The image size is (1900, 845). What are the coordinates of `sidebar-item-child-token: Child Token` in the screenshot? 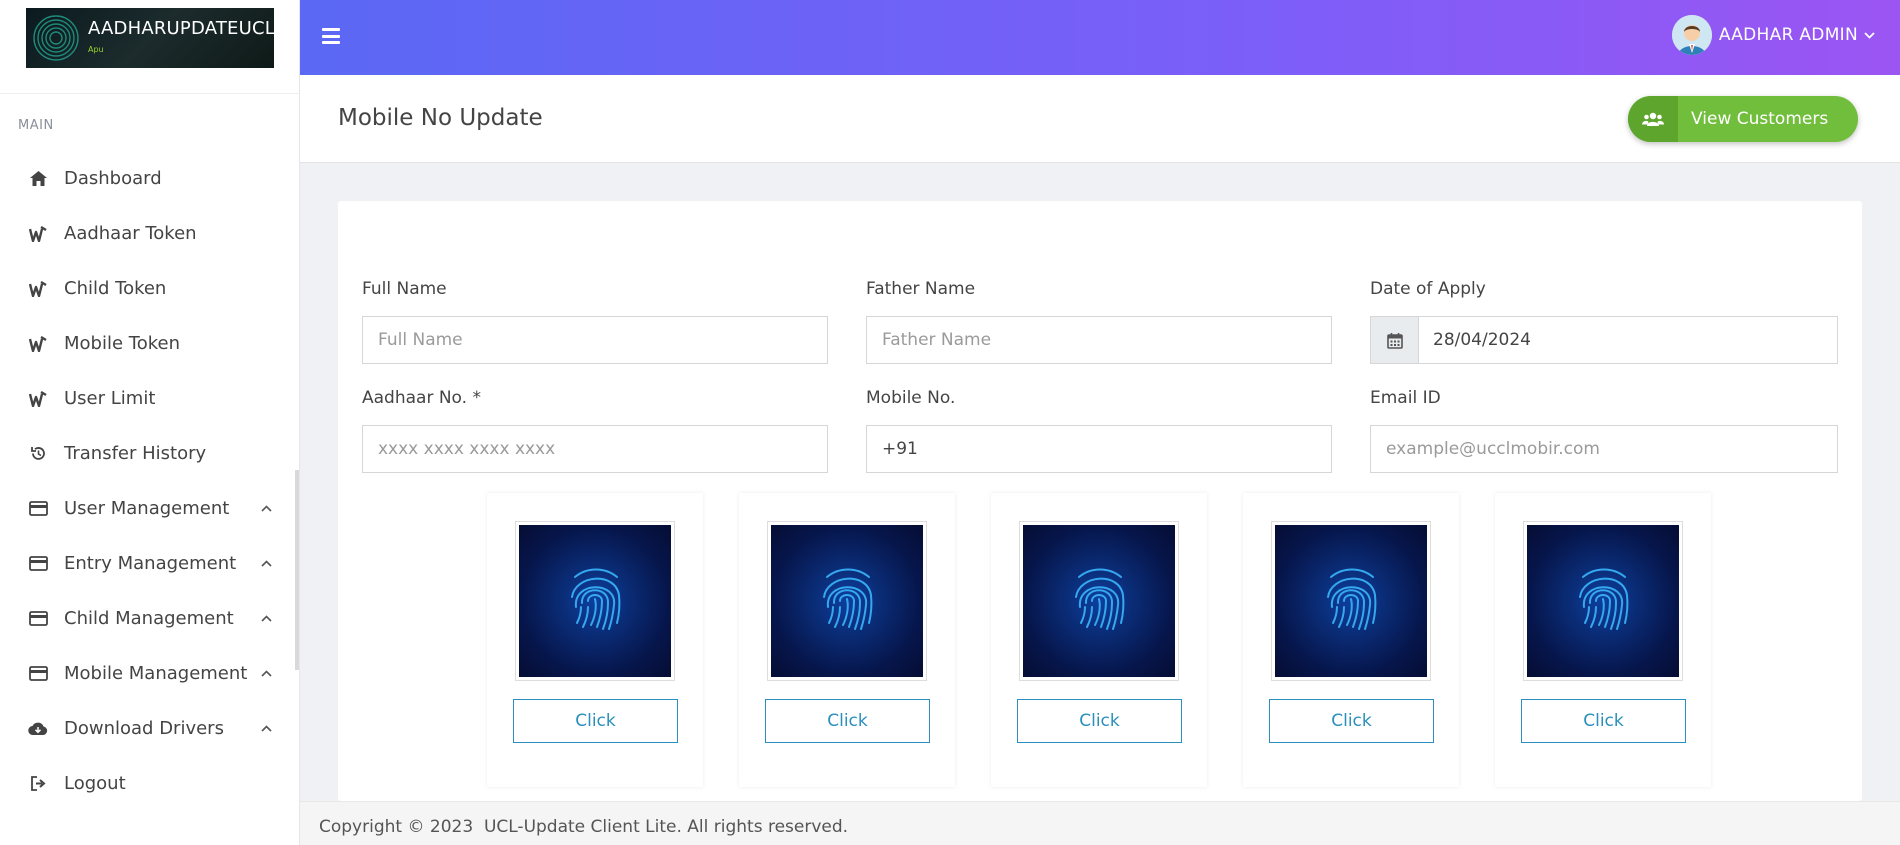 It's located at (149, 288).